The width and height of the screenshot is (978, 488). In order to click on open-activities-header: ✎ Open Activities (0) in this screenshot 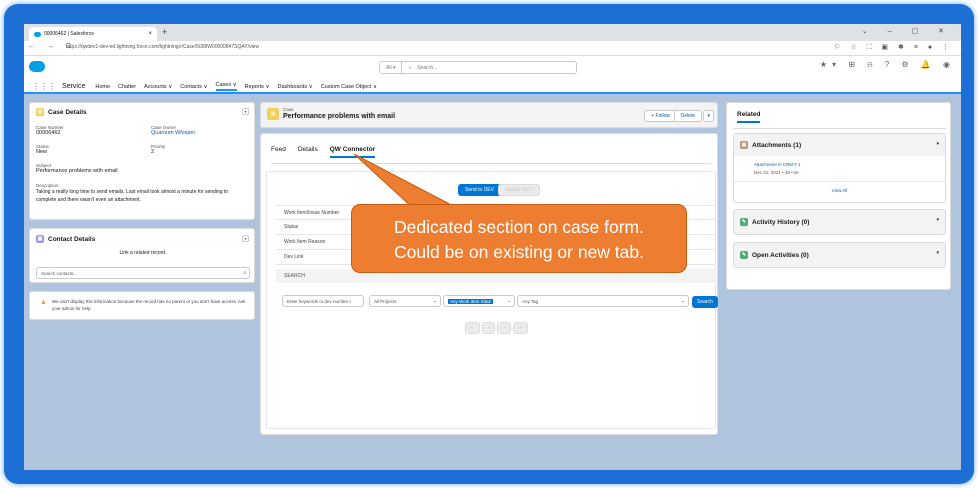, I will do `click(774, 255)`.